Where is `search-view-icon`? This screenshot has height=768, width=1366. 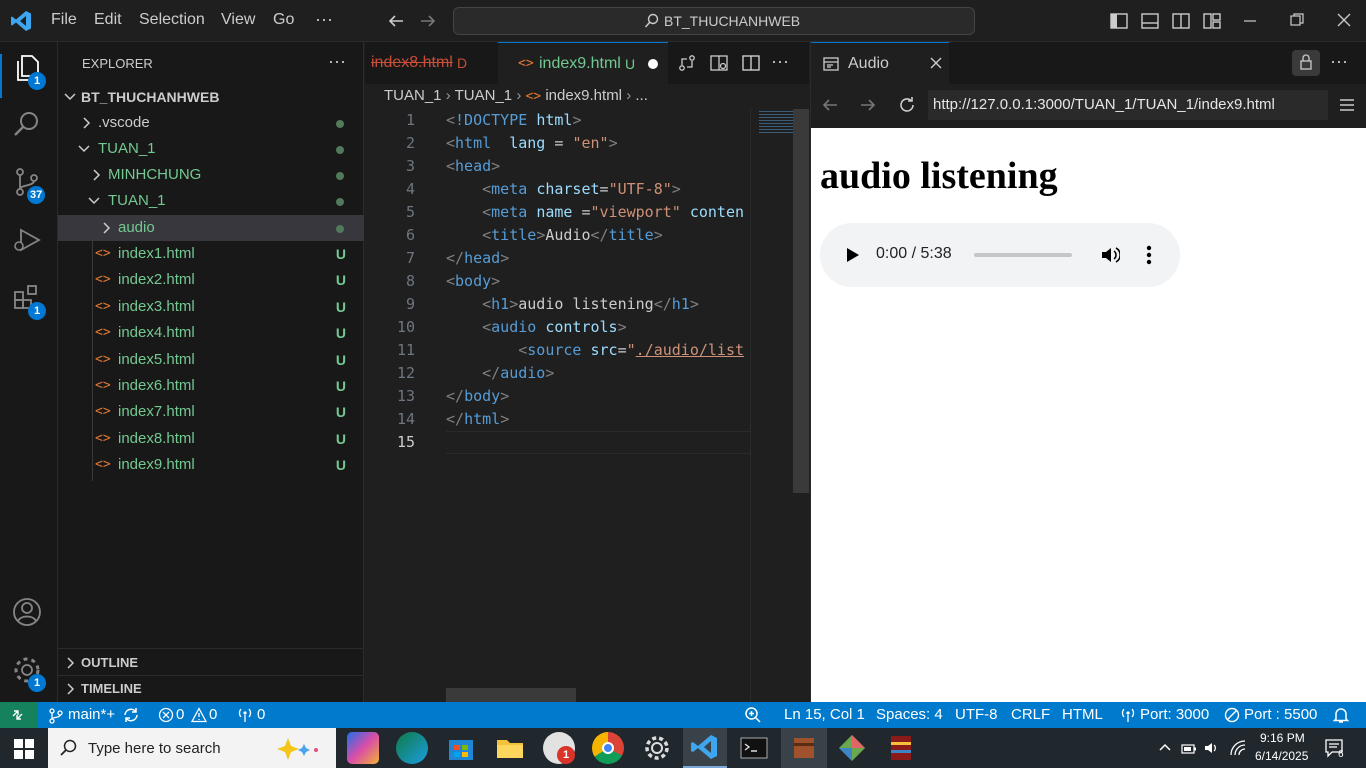
search-view-icon is located at coordinates (29, 126).